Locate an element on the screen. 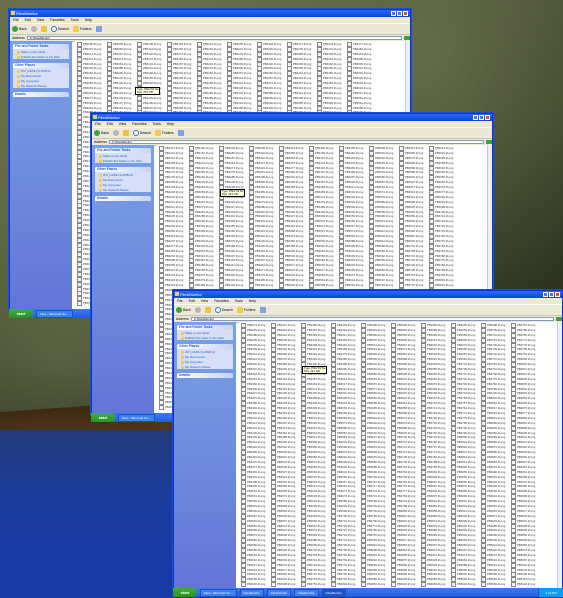 The width and height of the screenshot is (563, 598). file-item: PB4857.tif.png is located at coordinates (373, 584).